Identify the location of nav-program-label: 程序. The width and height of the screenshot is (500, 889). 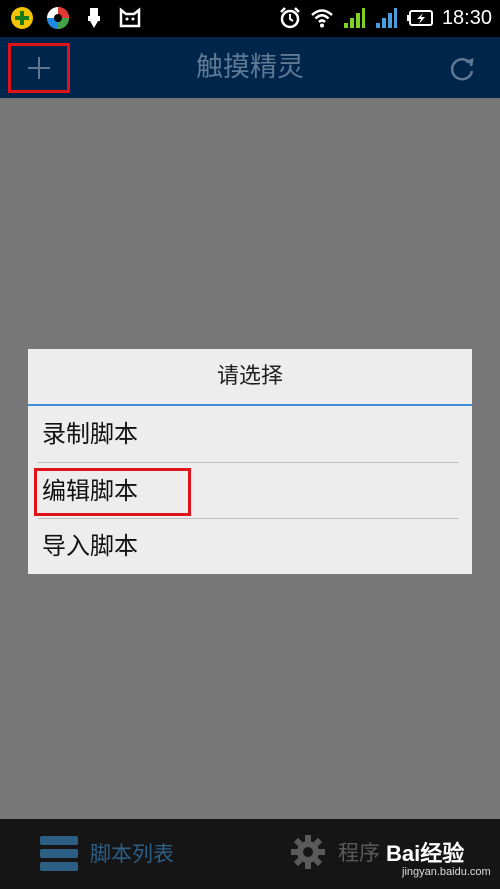
(359, 853).